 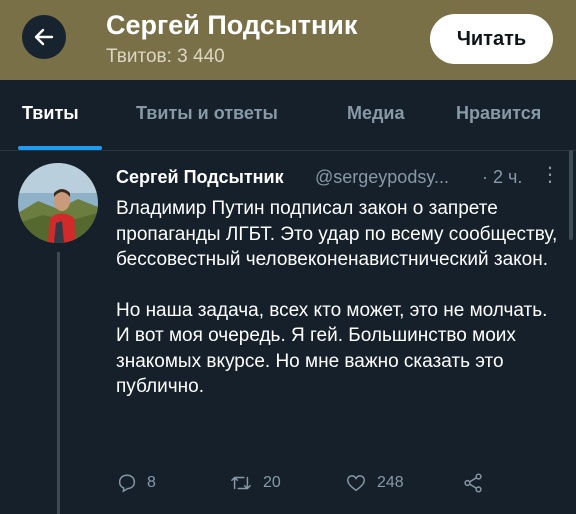 I want to click on avatar, so click(x=58, y=203).